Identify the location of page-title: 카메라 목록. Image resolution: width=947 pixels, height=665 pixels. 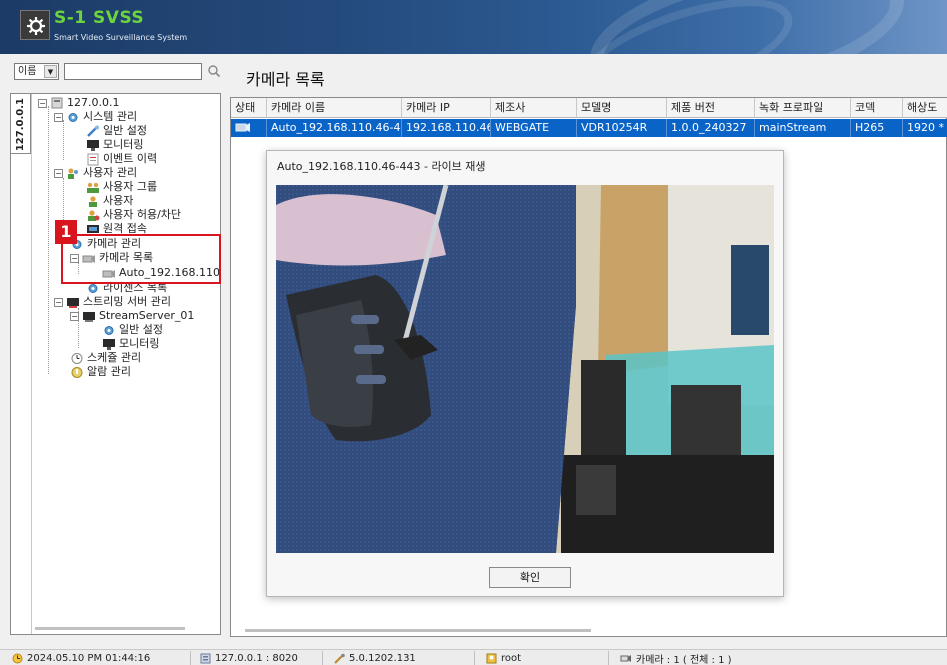
(285, 79).